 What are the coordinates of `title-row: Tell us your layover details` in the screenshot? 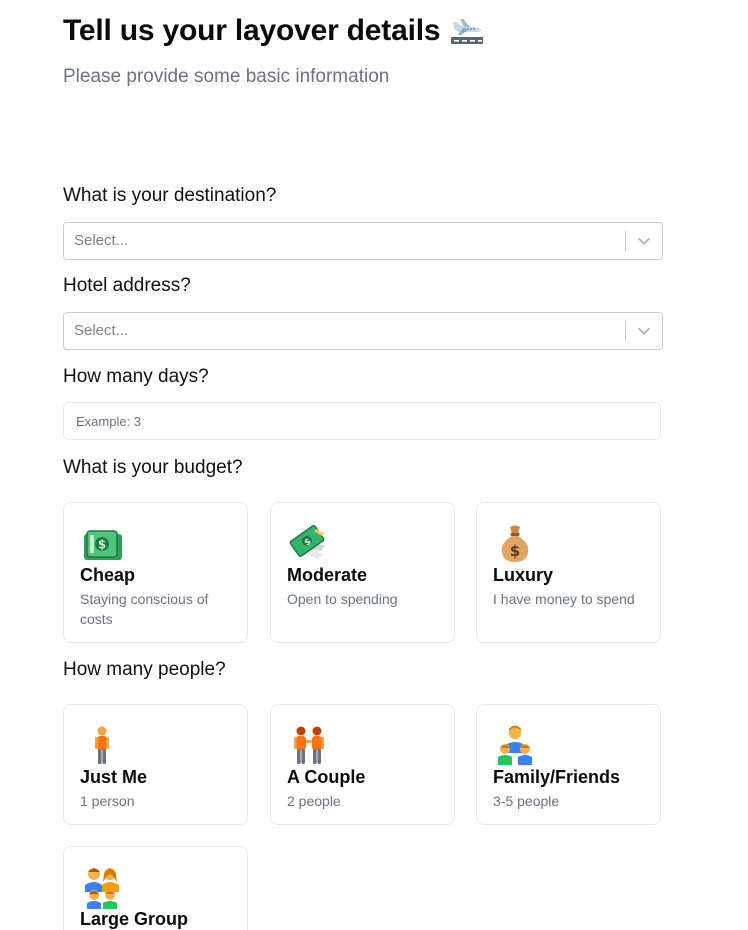 It's located at (273, 31).